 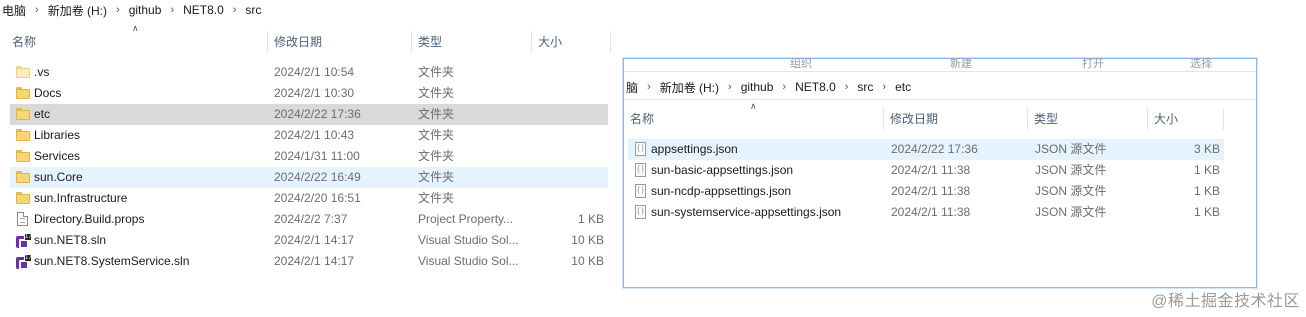 I want to click on file-name: sun.NET8.SystemService.sln, so click(x=112, y=261).